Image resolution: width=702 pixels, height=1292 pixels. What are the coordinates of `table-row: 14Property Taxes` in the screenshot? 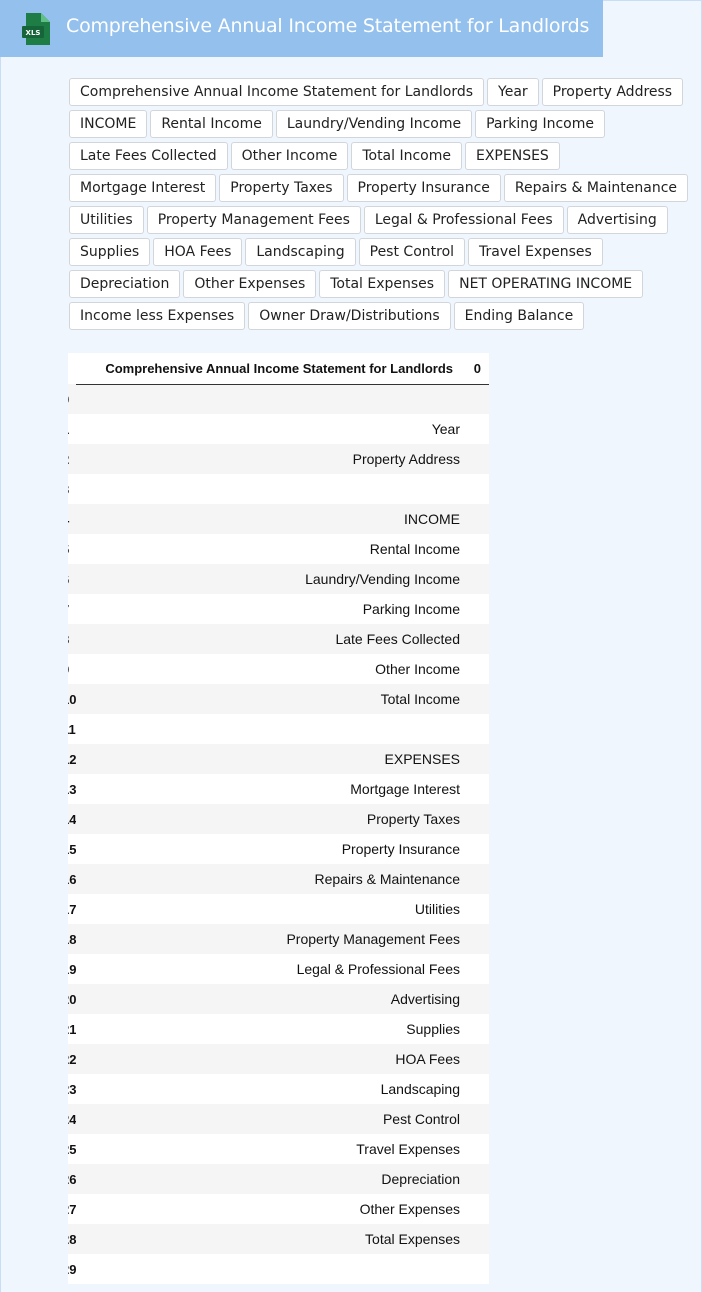 It's located at (278, 819).